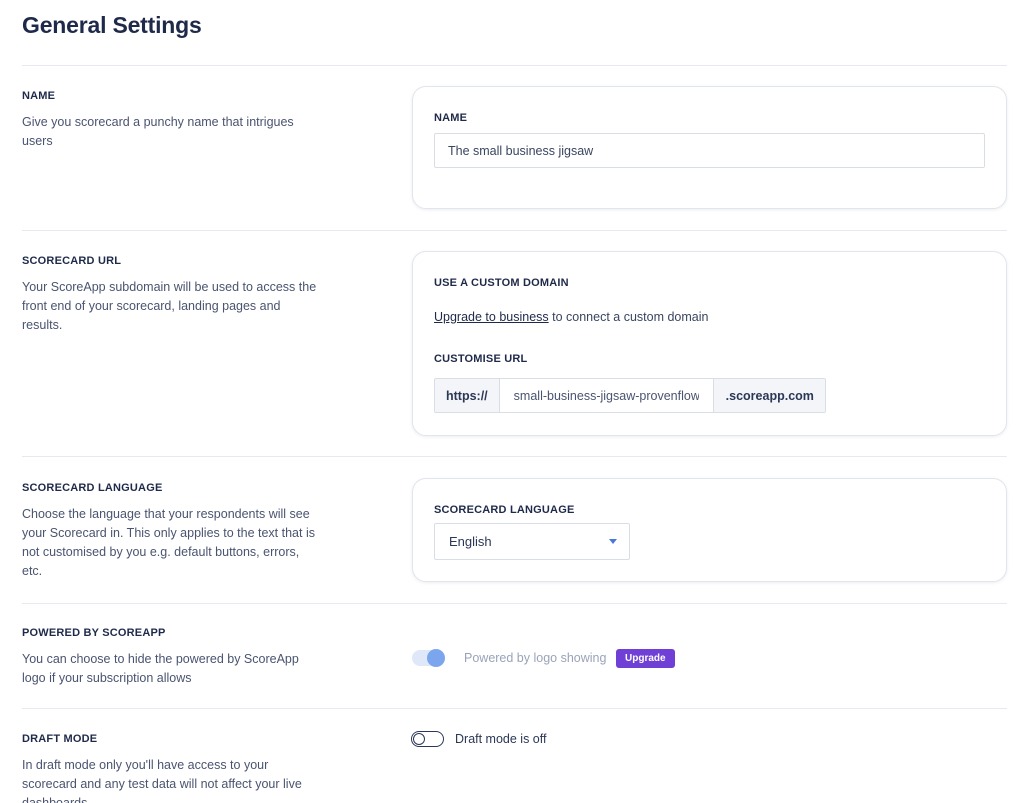  I want to click on customise-url-group: https:// .scoreapp.com, so click(630, 395).